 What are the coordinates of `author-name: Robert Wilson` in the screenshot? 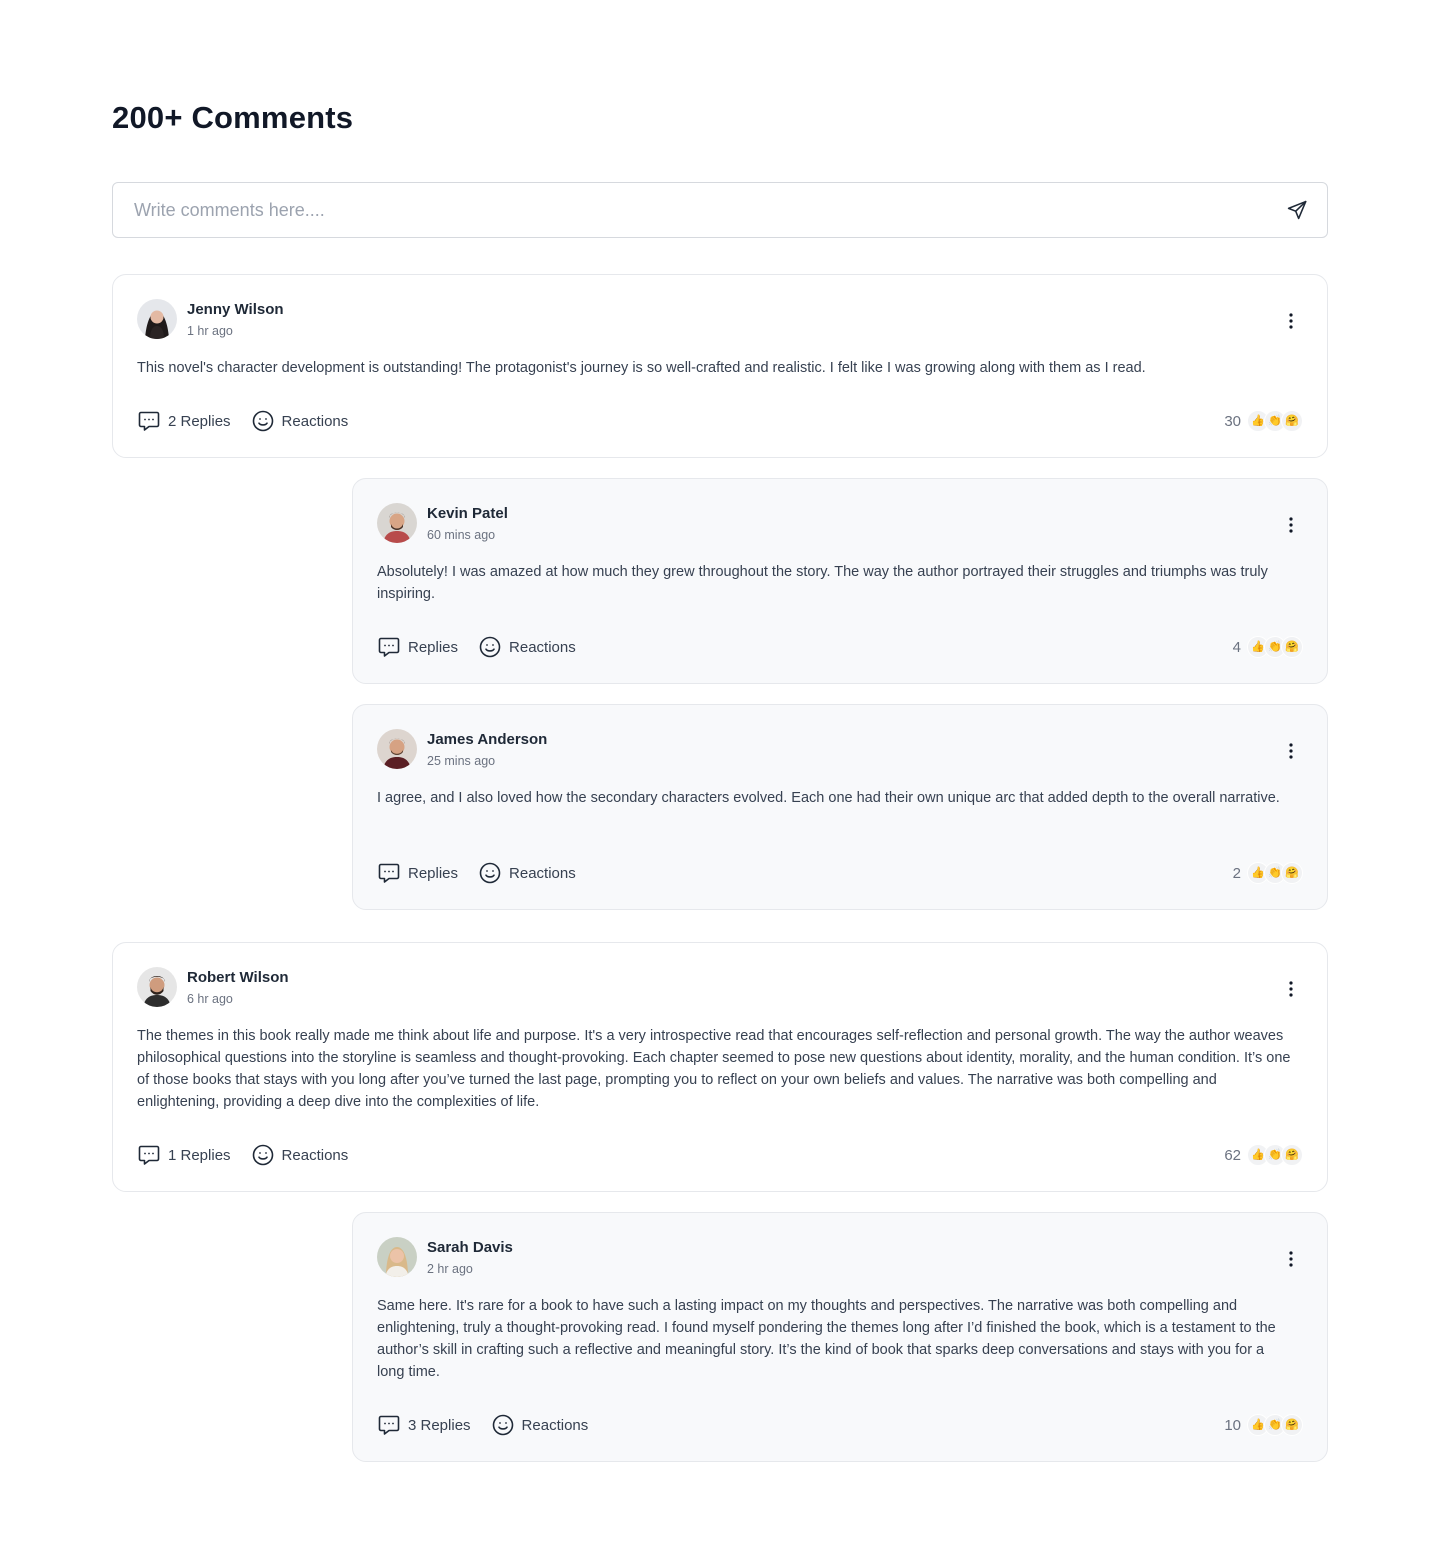 It's located at (238, 977).